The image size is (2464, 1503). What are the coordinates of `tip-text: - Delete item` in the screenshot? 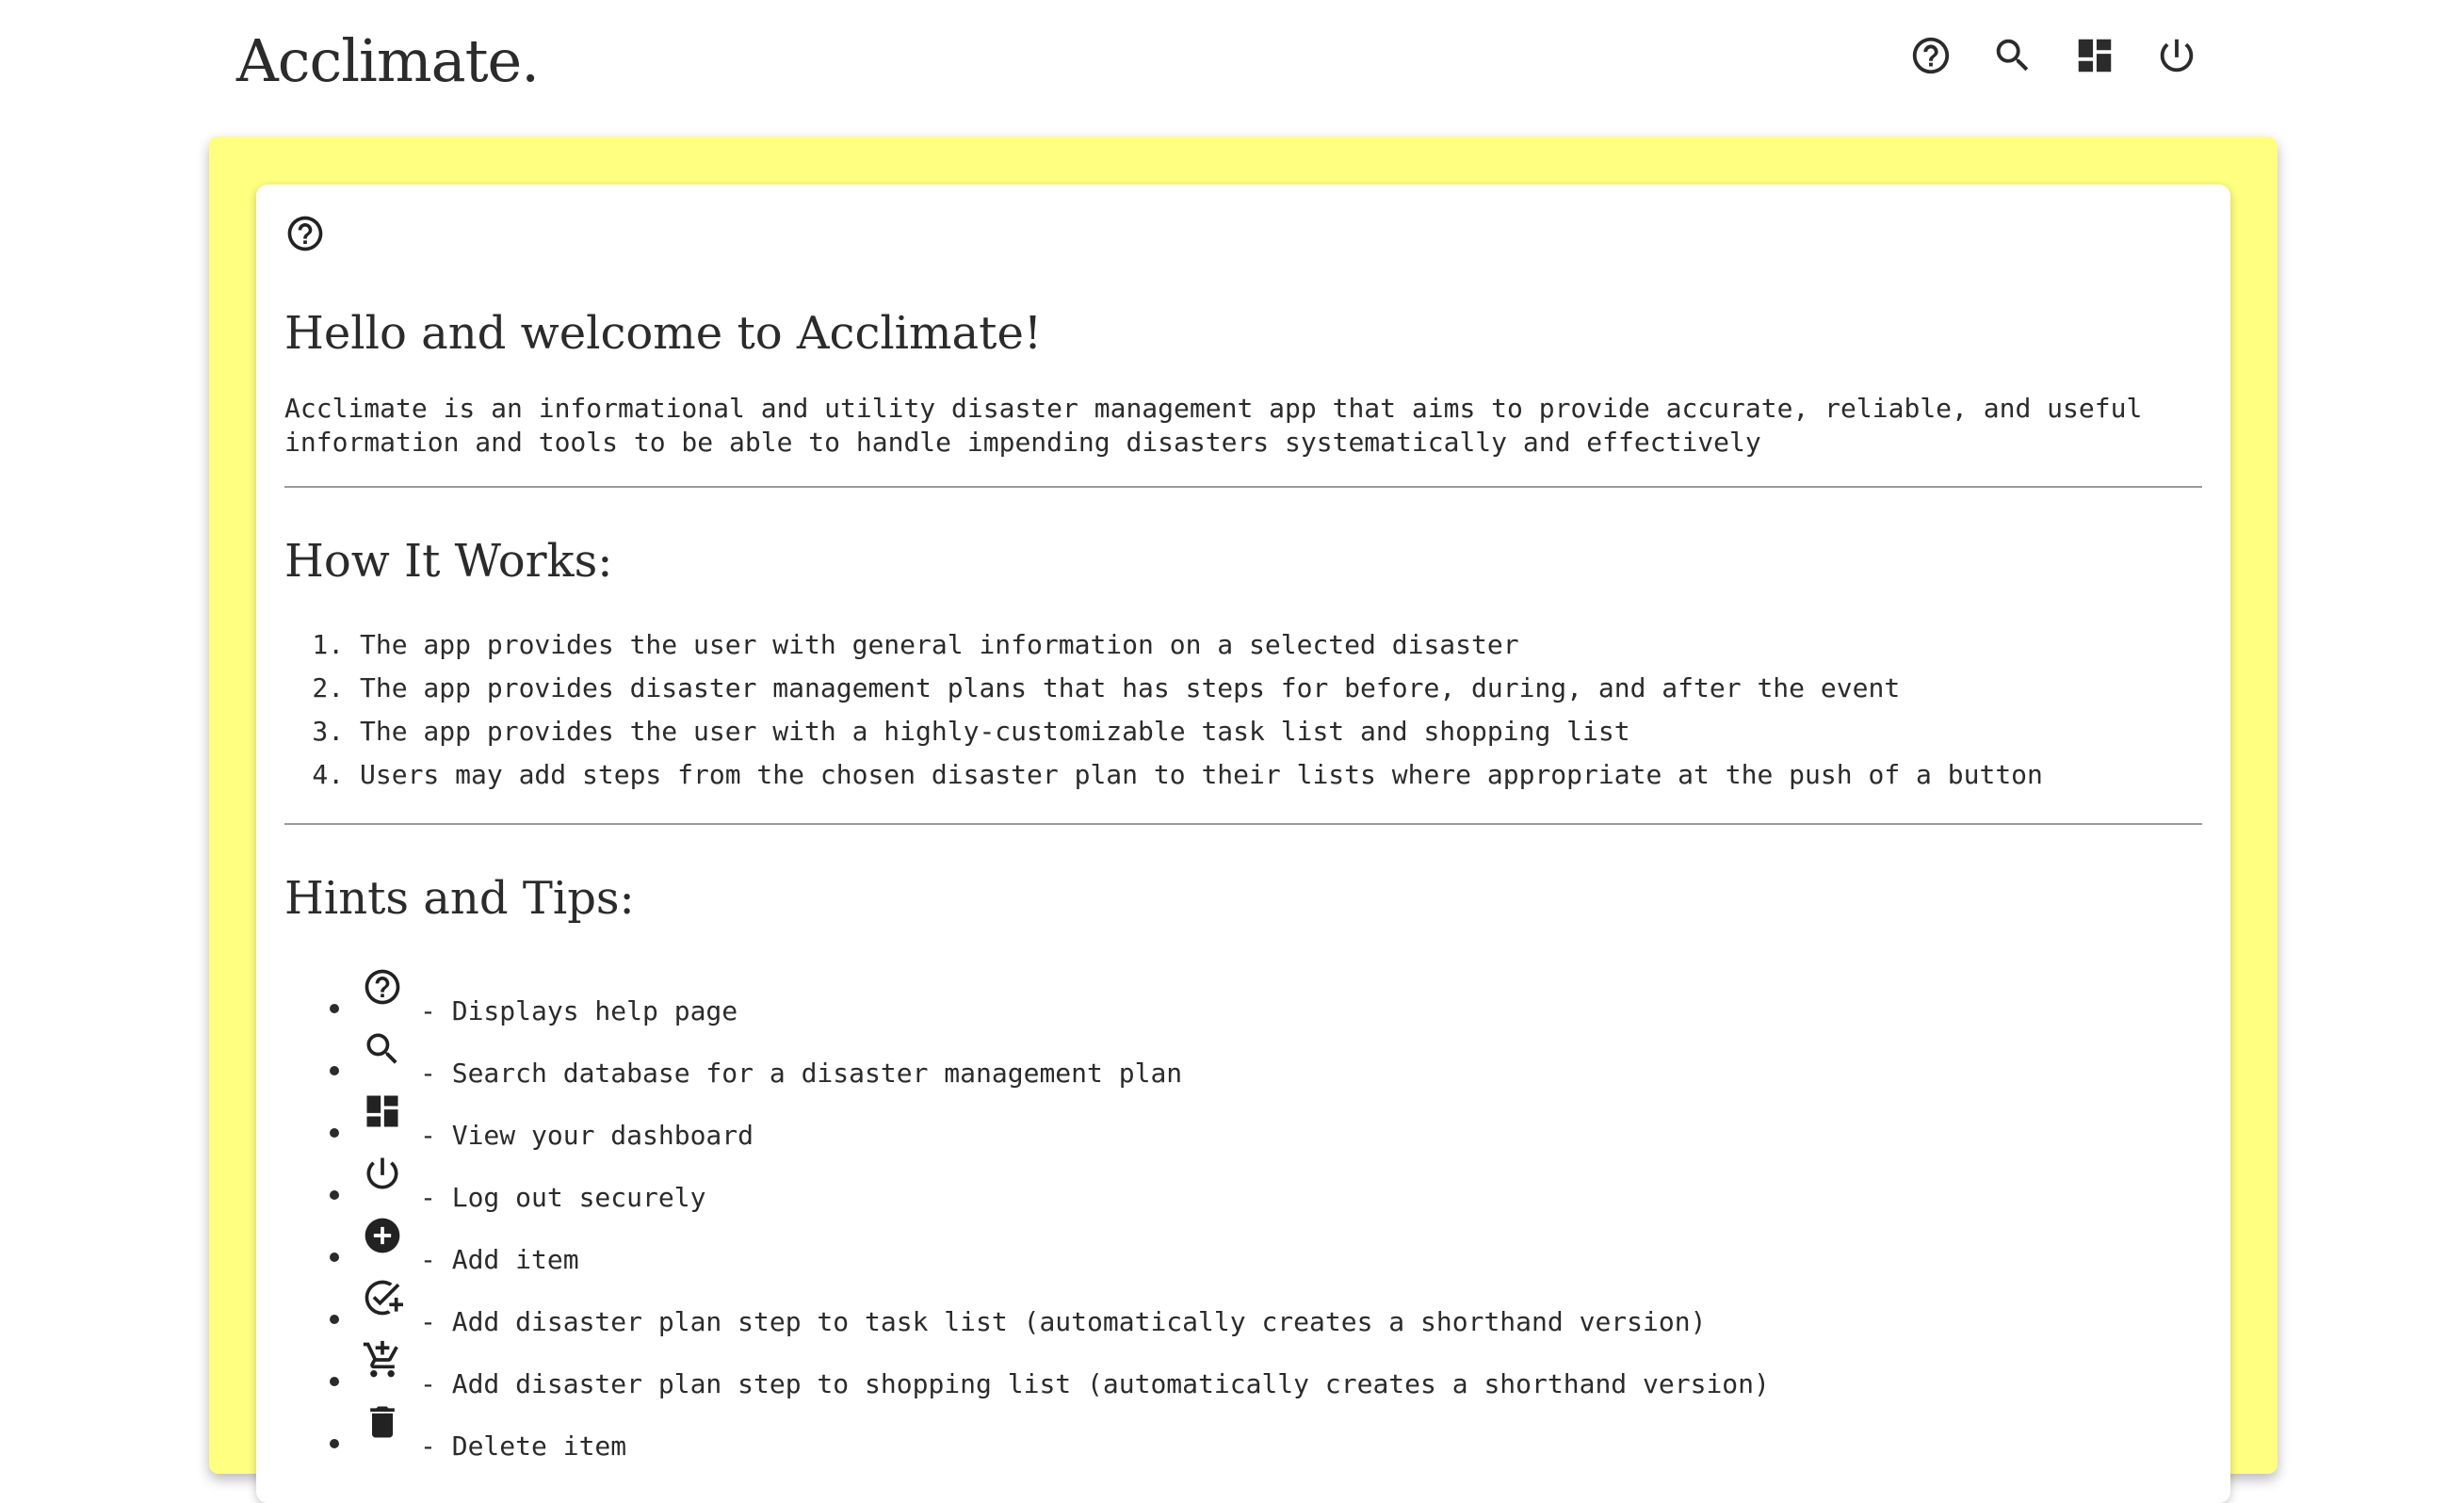 It's located at (524, 1446).